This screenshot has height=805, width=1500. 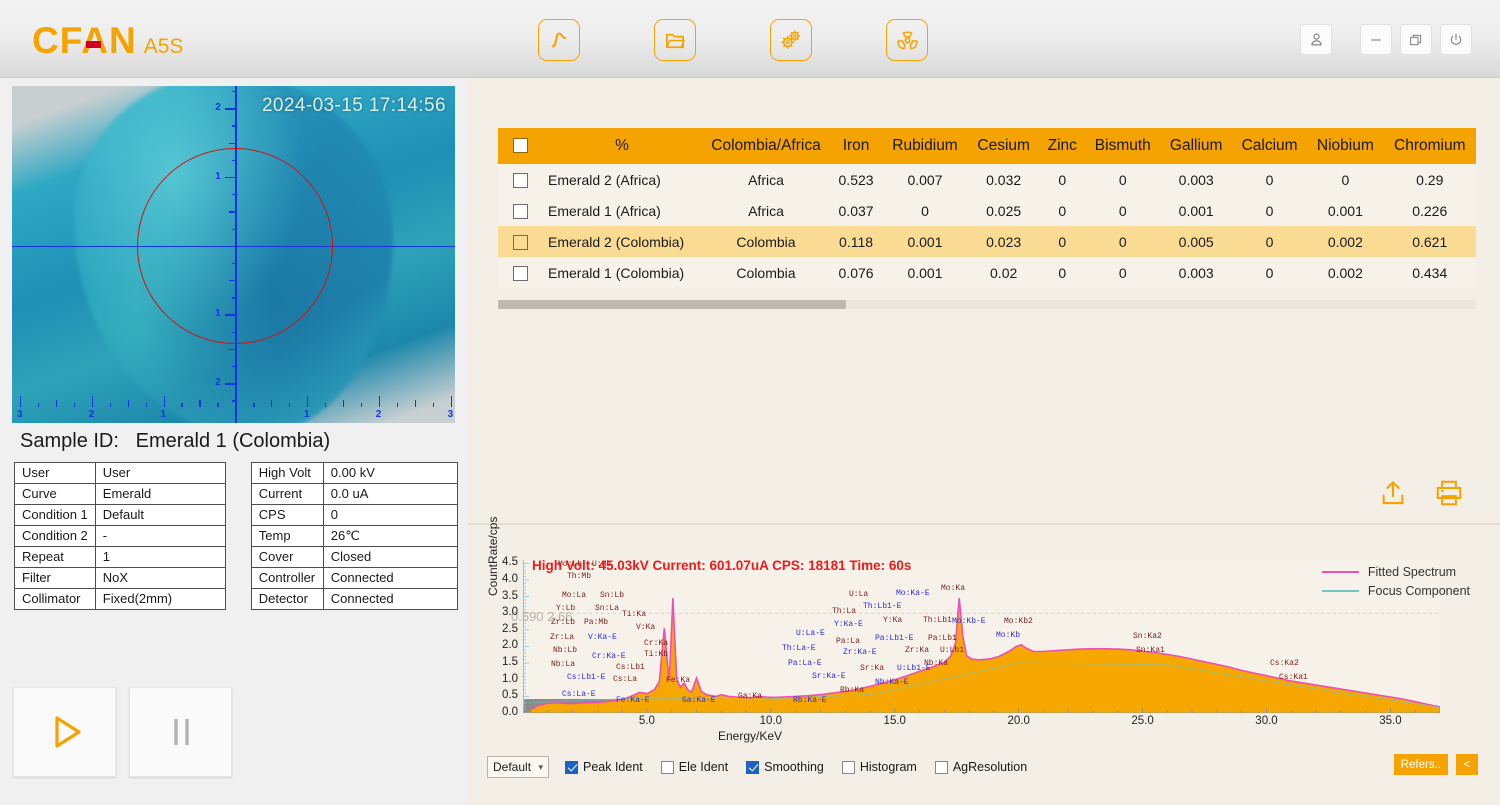 I want to click on ruler-label-y: 2, so click(x=218, y=108).